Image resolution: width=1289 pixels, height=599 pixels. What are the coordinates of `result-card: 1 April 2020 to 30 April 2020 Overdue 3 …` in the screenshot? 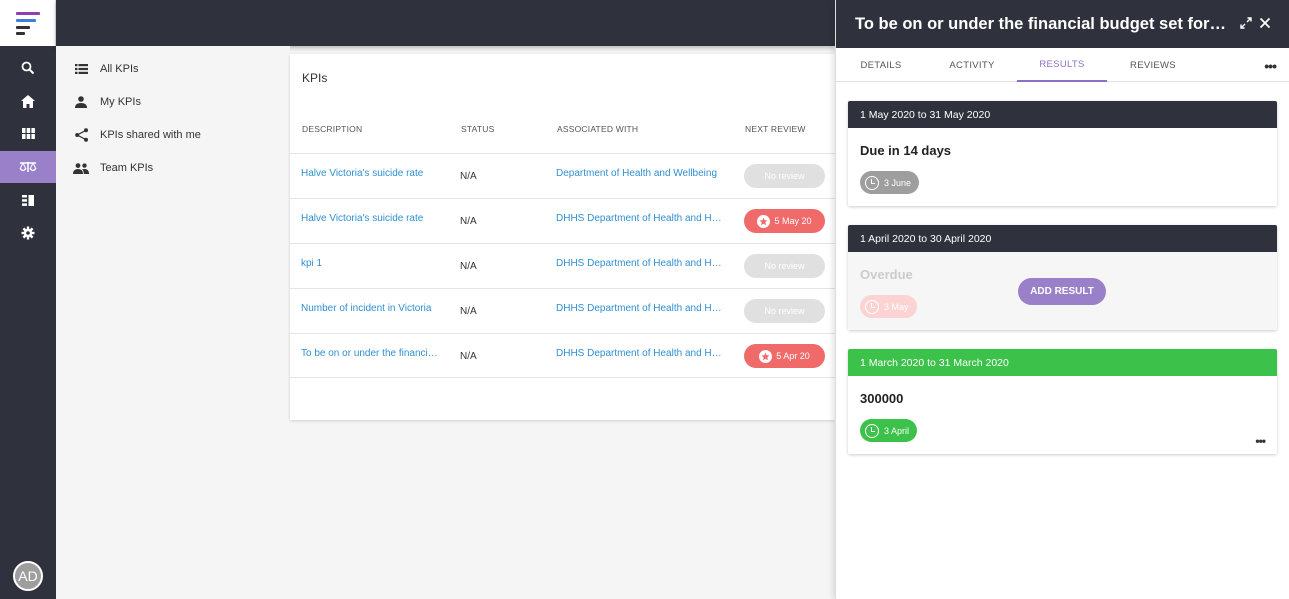 It's located at (1062, 277).